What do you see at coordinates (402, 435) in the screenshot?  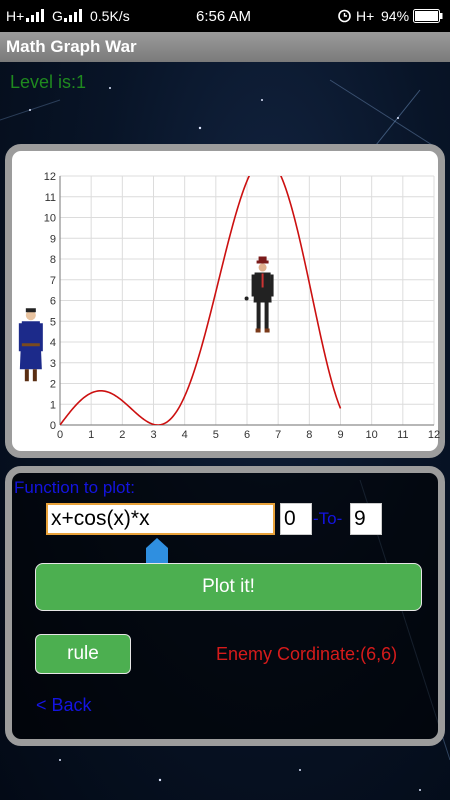 I see `x-tick-label: 11` at bounding box center [402, 435].